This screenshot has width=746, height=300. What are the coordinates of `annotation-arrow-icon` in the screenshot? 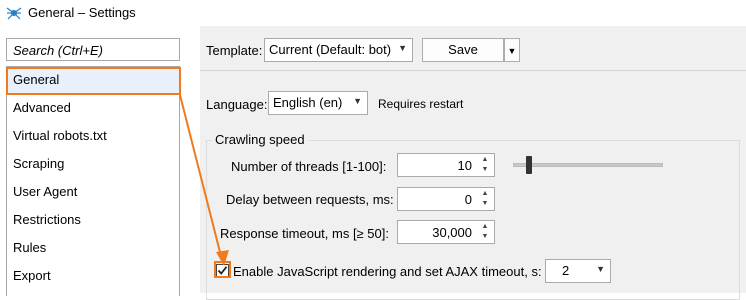 It's located at (204, 180).